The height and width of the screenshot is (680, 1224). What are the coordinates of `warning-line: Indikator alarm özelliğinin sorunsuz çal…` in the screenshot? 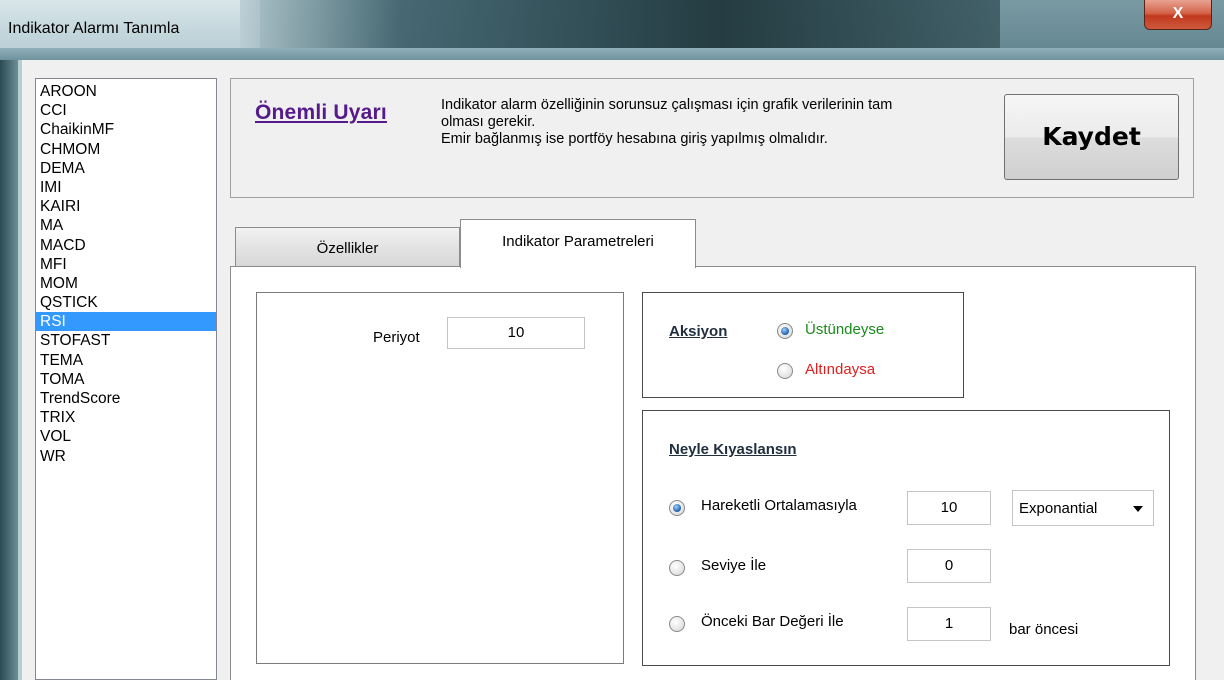 It's located at (667, 105).